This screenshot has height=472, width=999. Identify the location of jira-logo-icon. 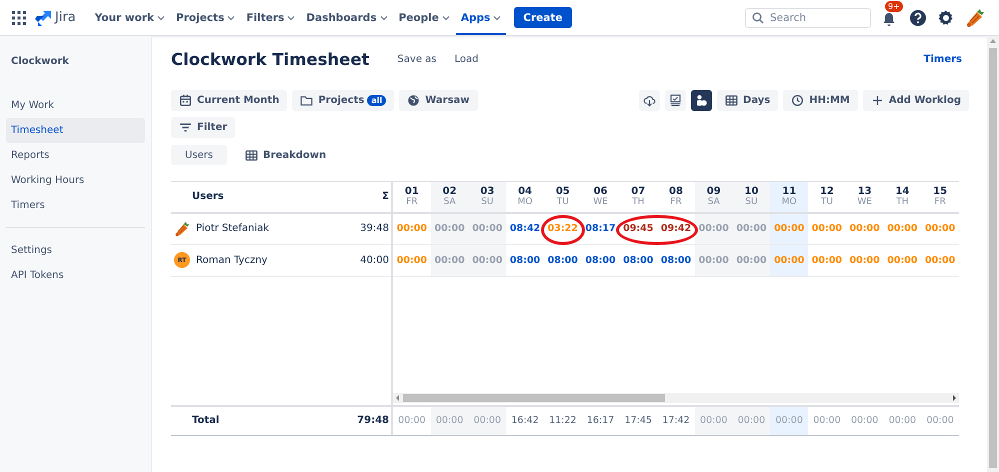
(43, 18).